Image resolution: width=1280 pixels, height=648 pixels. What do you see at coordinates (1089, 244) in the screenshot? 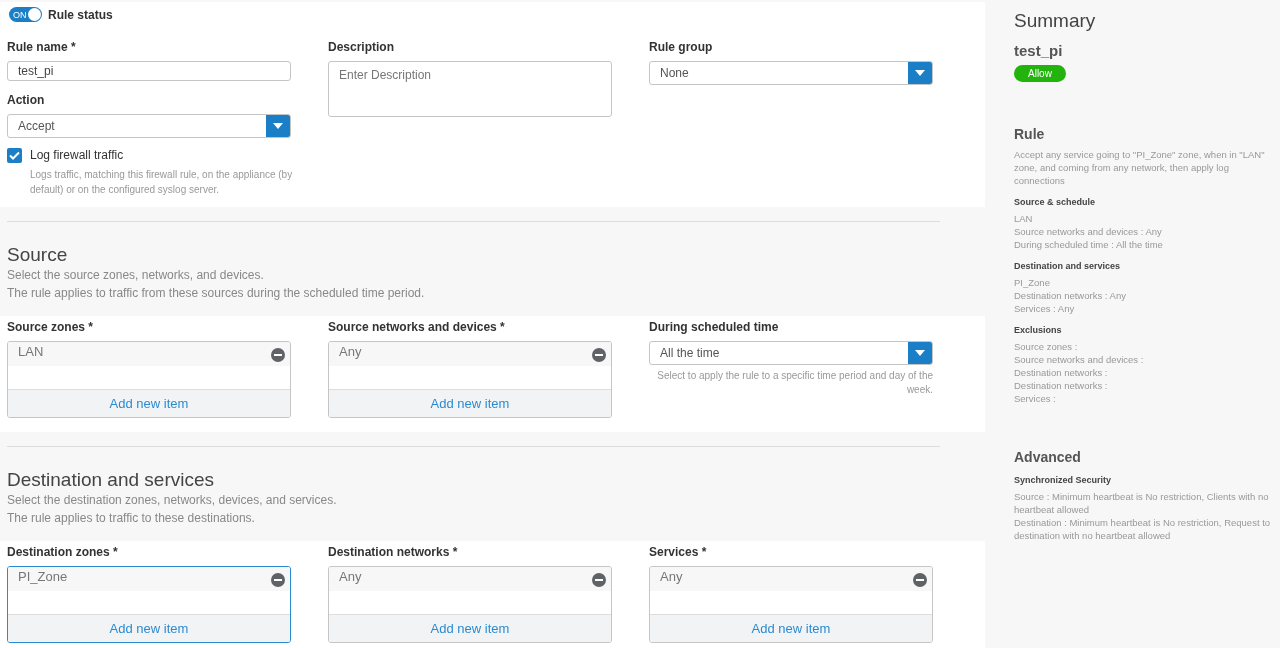
I see `summary-text: During scheduled time : All the time` at bounding box center [1089, 244].